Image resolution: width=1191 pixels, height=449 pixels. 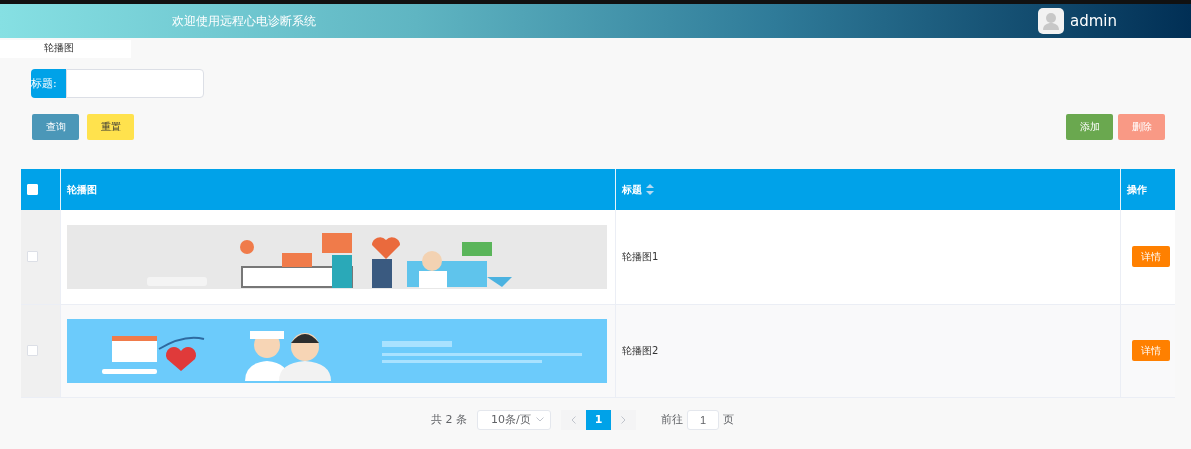 I want to click on delete-button: 删除, so click(x=1141, y=127).